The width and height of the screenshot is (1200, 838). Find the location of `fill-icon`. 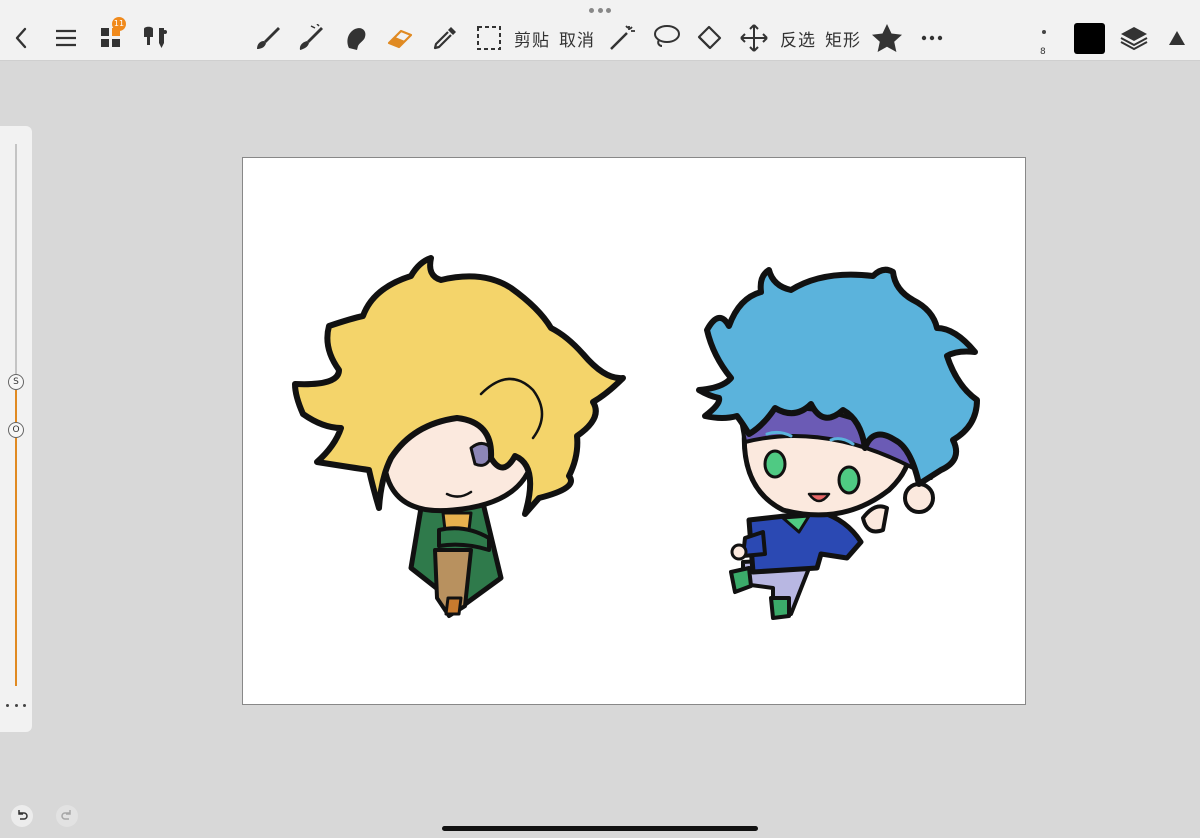

fill-icon is located at coordinates (710, 38).